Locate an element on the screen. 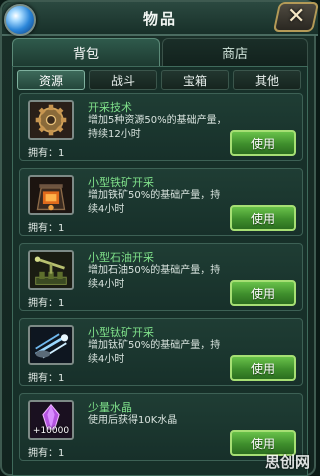 The width and height of the screenshot is (320, 476). title-bar: 物品 ✕ is located at coordinates (161, 19).